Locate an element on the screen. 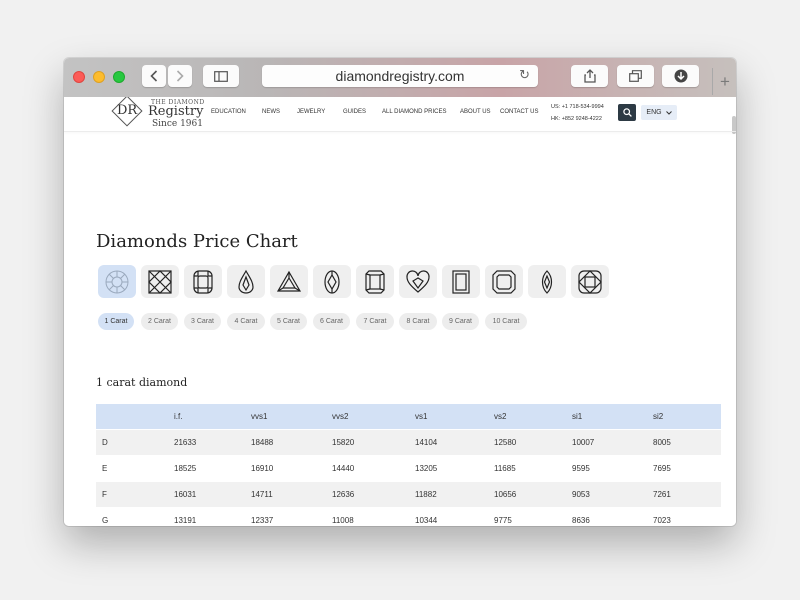 This screenshot has height=600, width=800. heart-diamond-icon is located at coordinates (418, 281).